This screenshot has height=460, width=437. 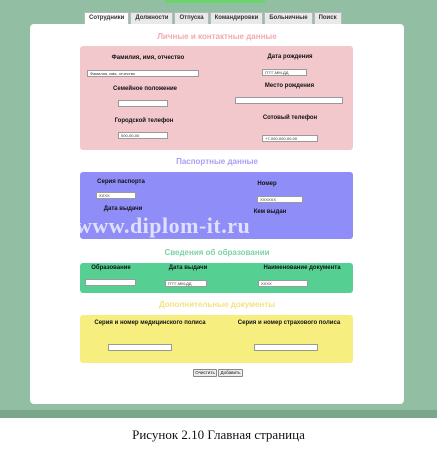 I want to click on medical-policy-input, so click(x=140, y=347).